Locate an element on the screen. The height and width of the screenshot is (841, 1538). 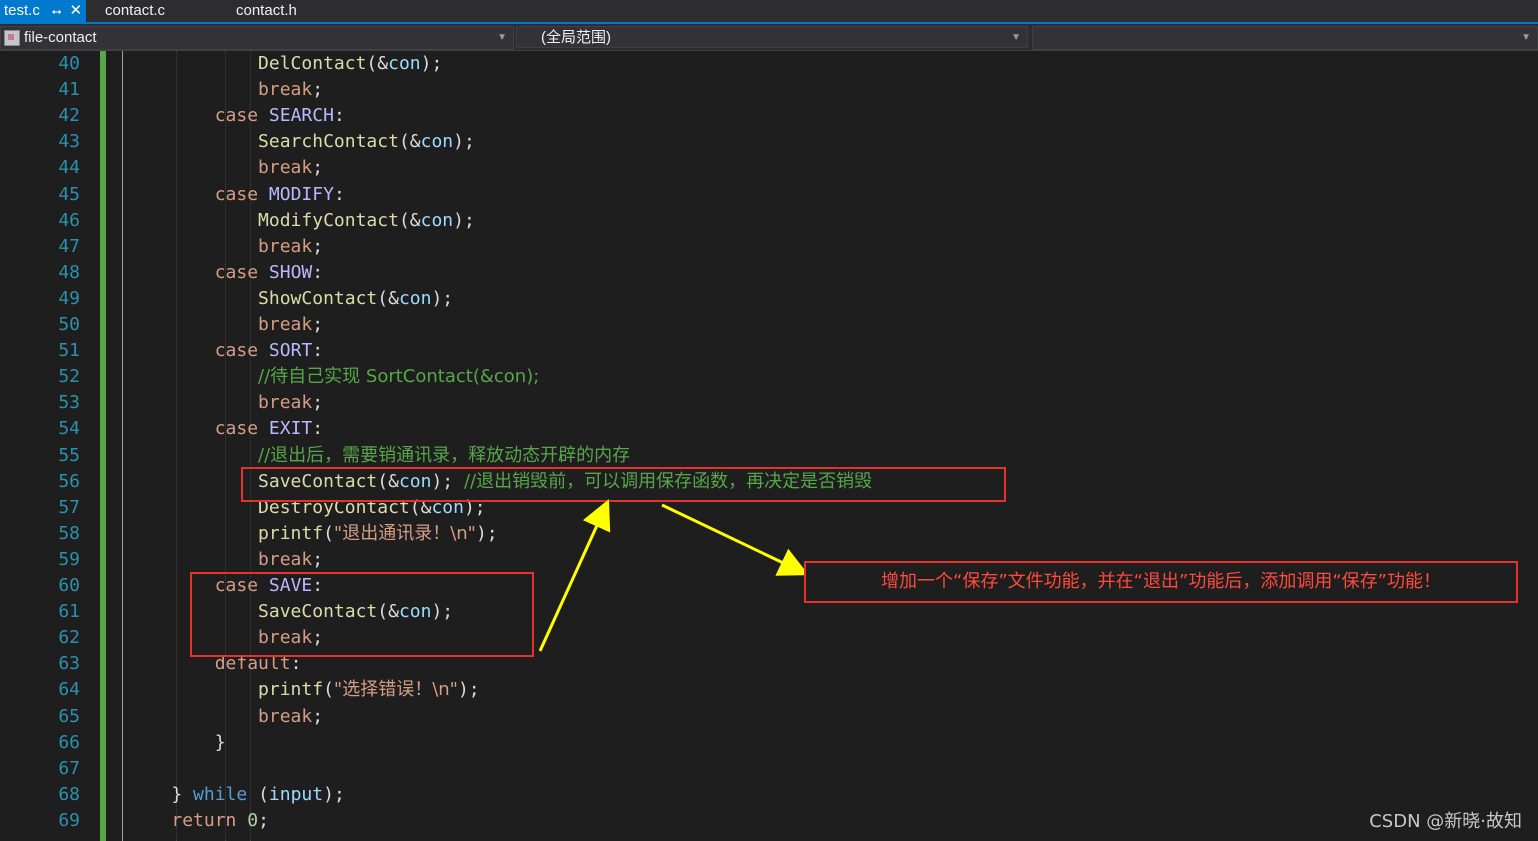
arrow-to-save-on-exit is located at coordinates (574, 575).